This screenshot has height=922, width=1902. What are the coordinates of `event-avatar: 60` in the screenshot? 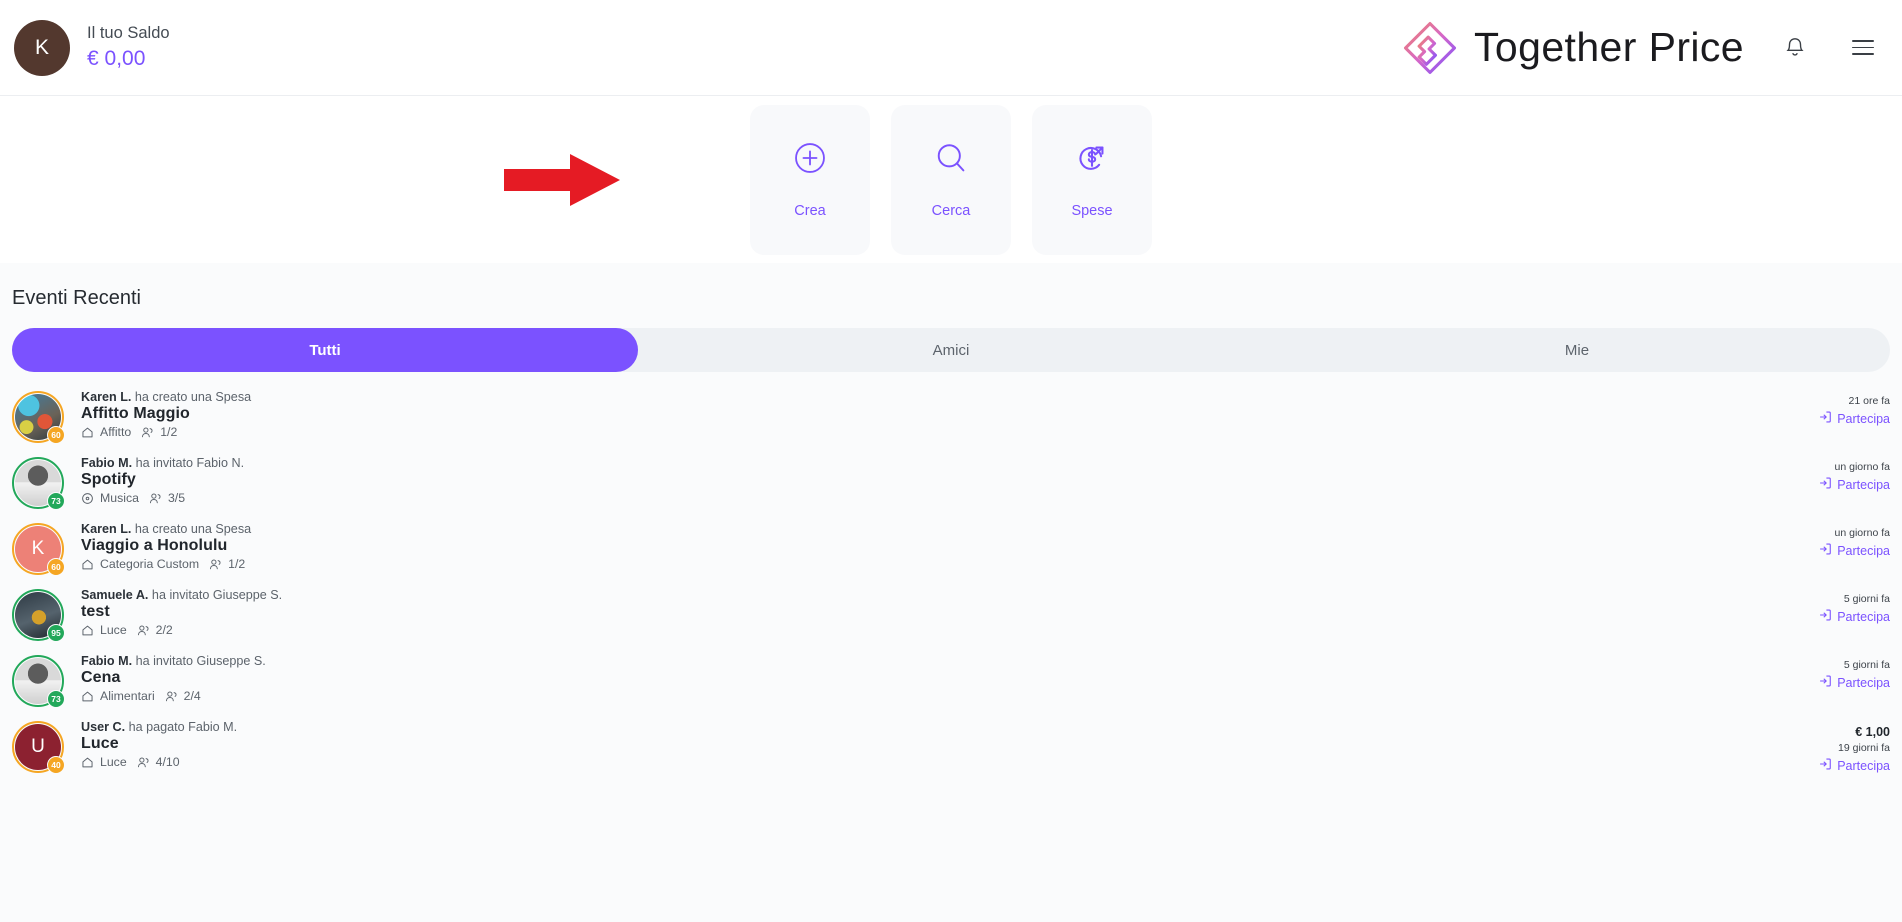 It's located at (38, 417).